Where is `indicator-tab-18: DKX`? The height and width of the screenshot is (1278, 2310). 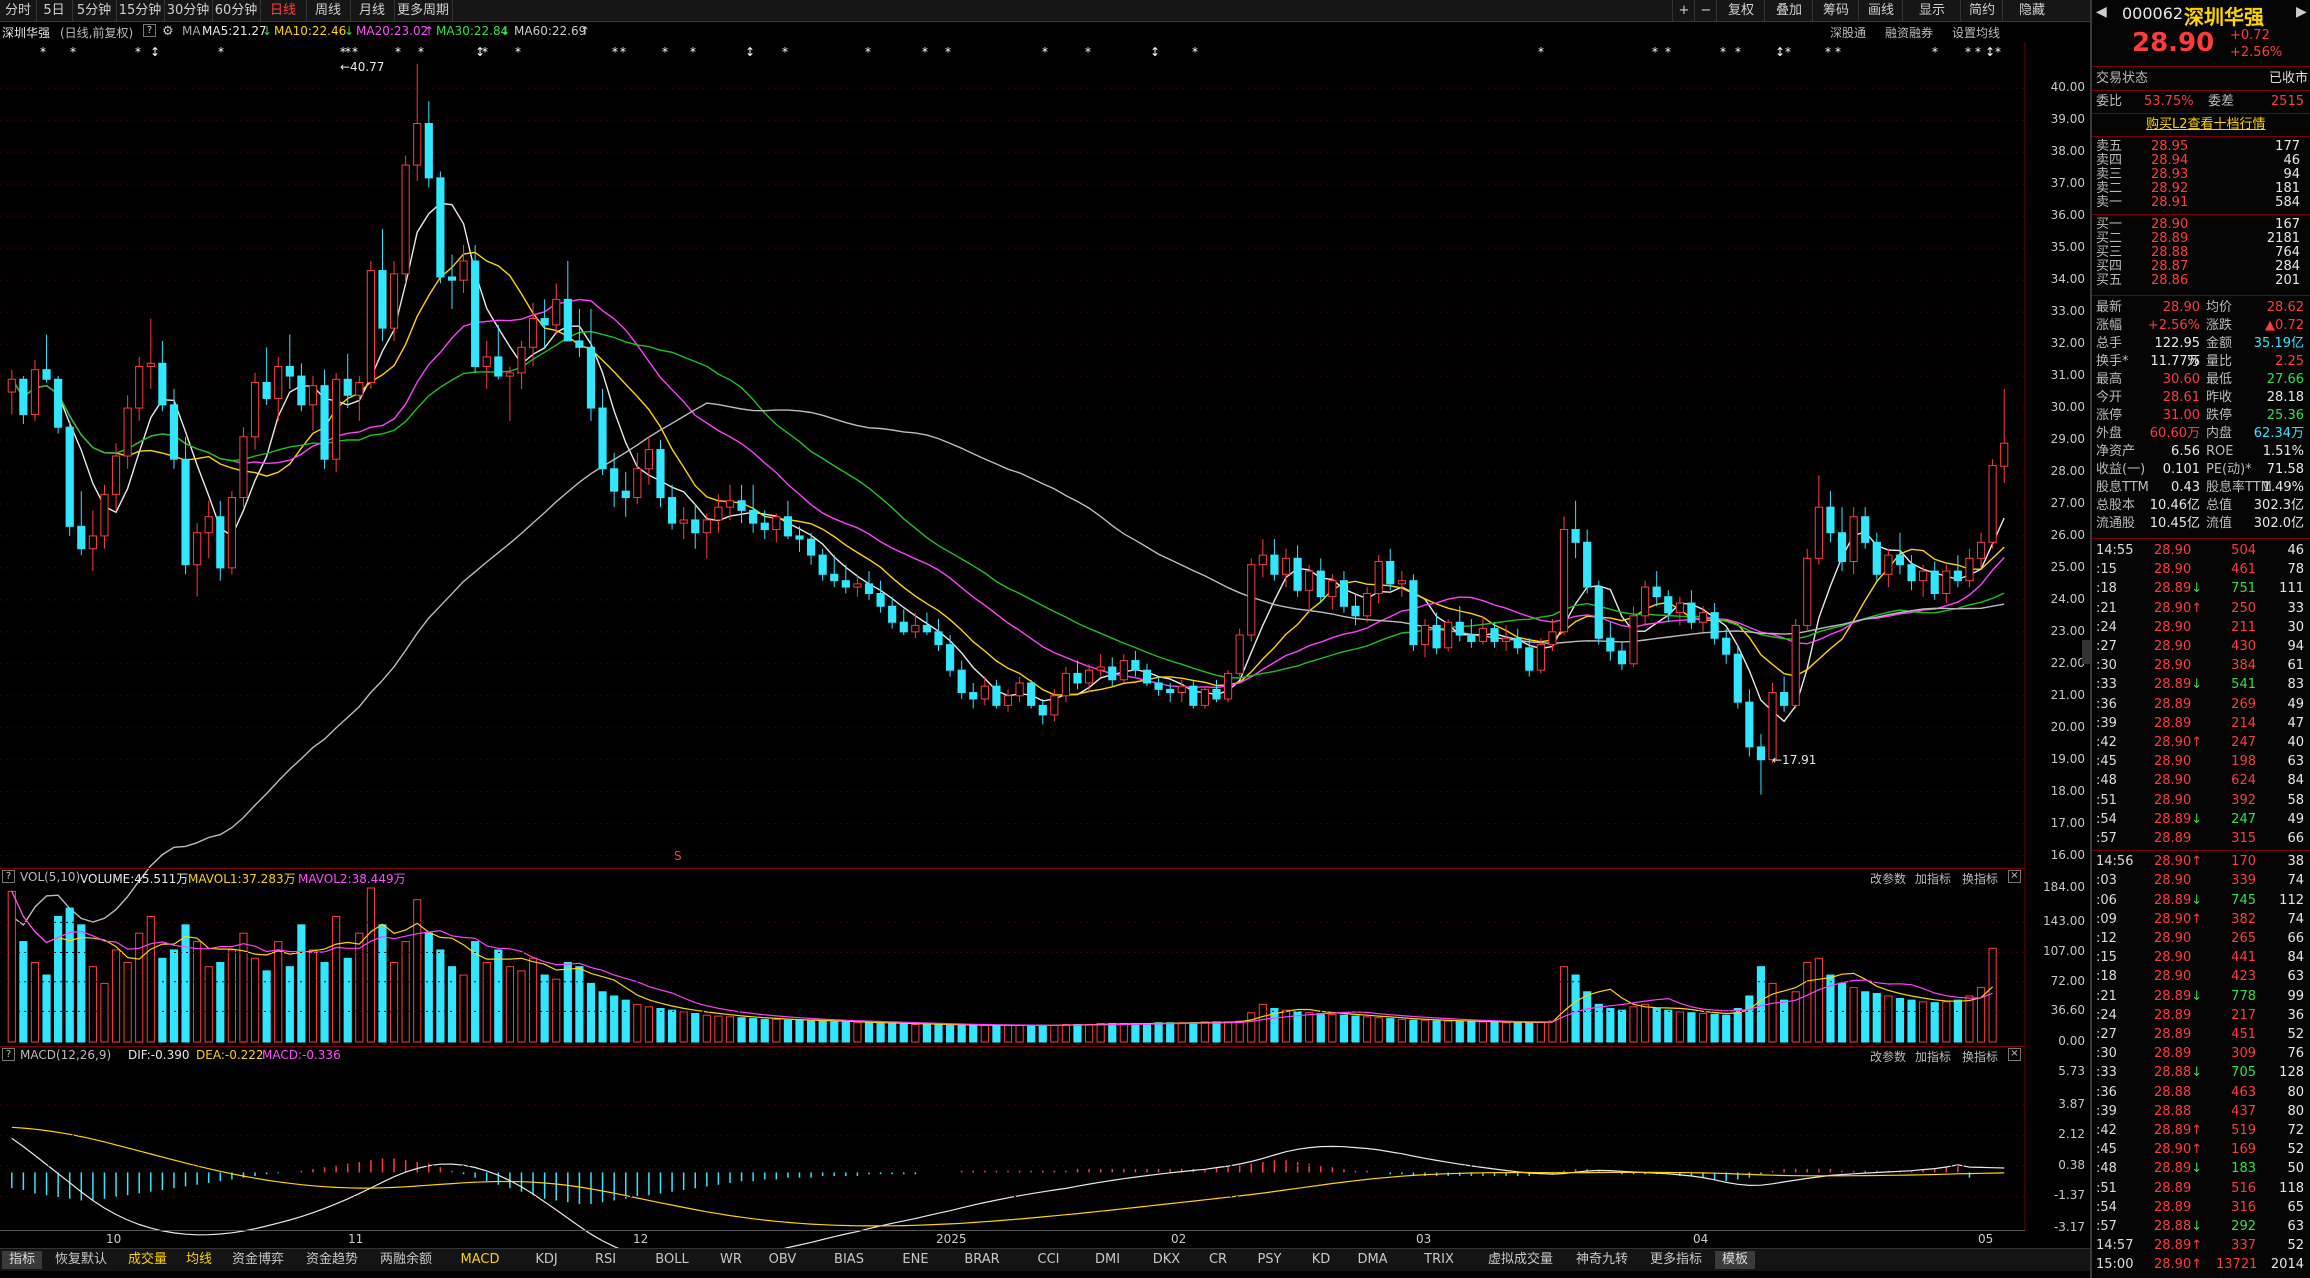 indicator-tab-18: DKX is located at coordinates (1166, 1260).